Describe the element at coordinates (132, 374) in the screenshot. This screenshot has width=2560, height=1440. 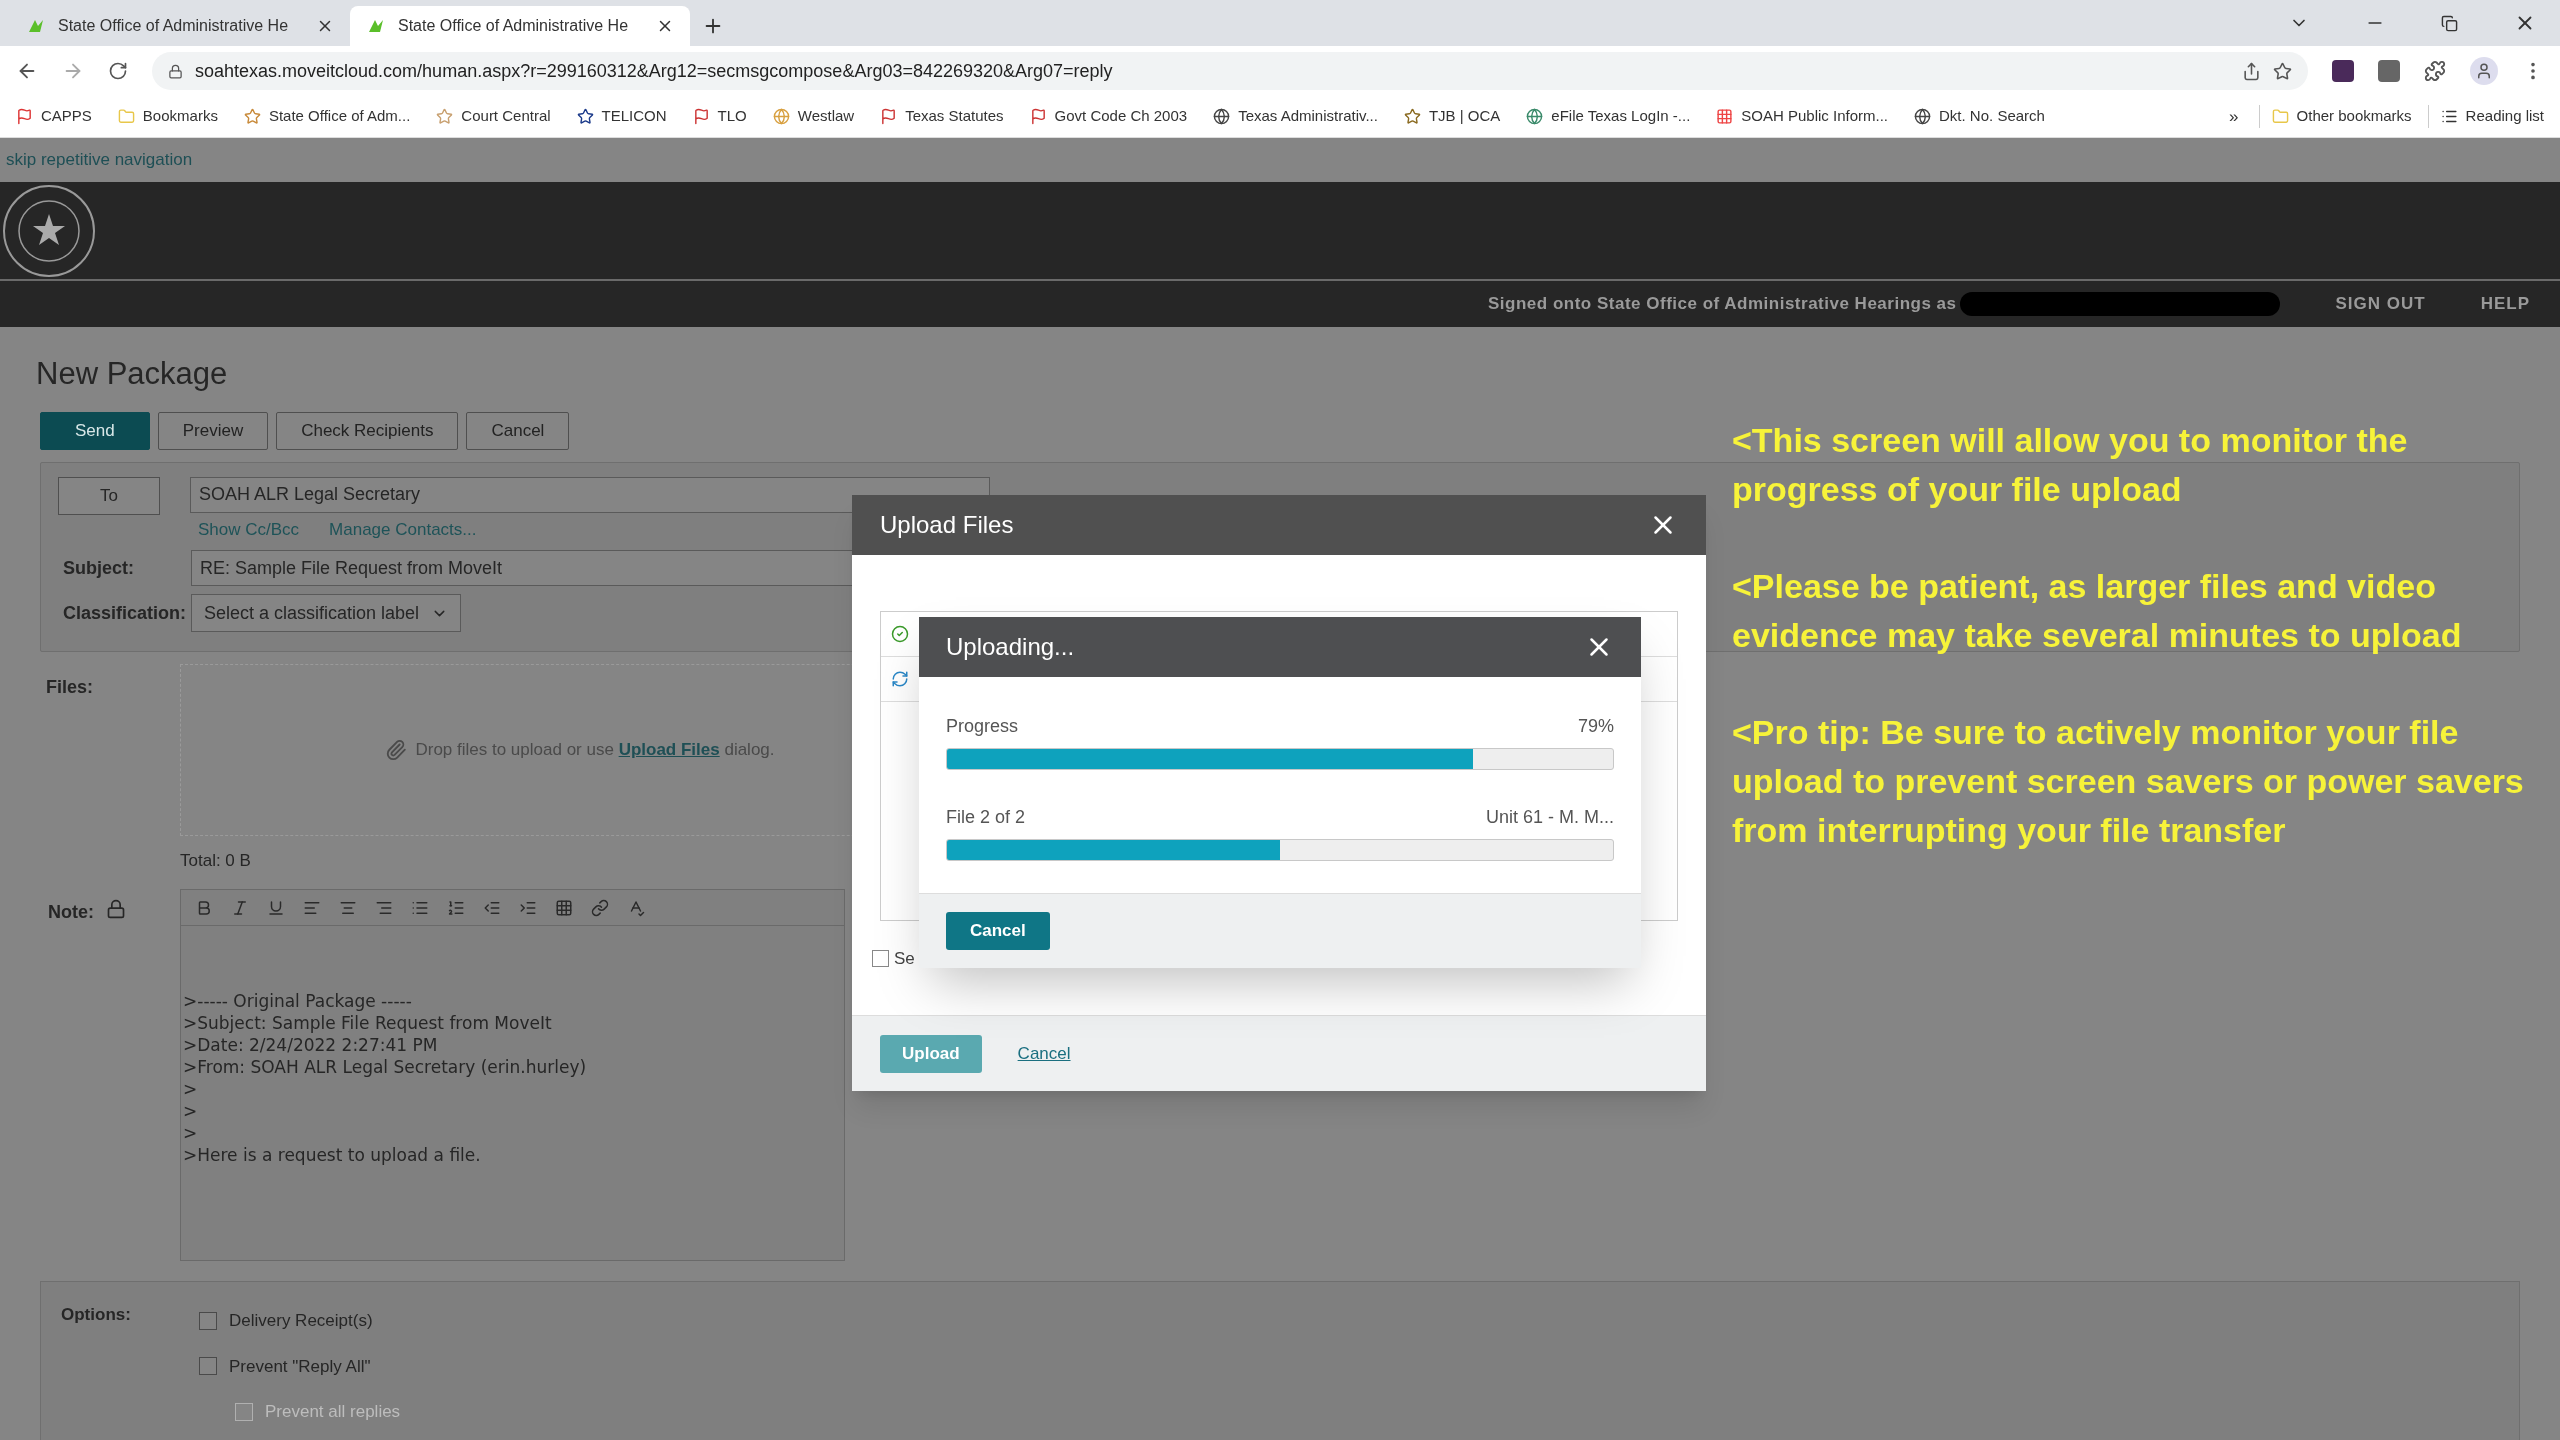
I see `page-title: New Package` at that location.